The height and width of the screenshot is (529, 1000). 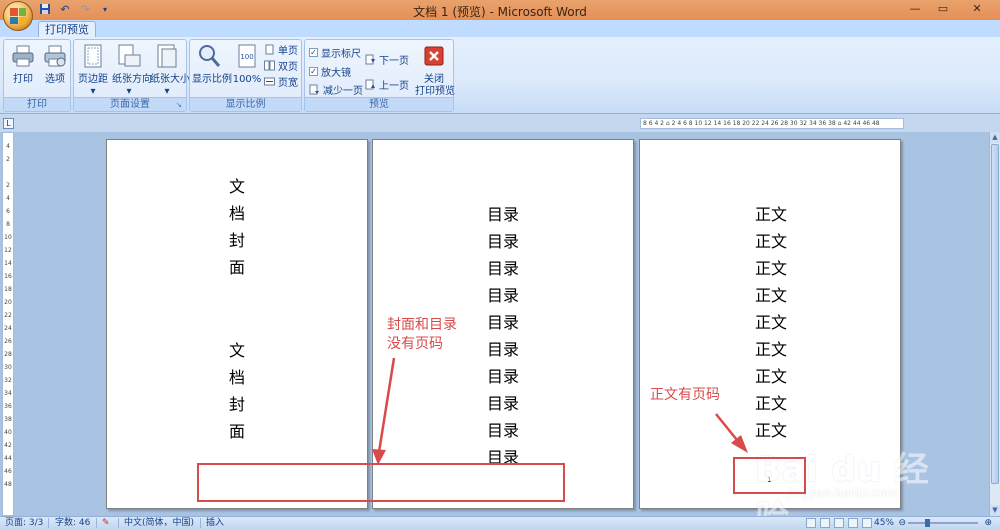 I want to click on zoom-slider-thumb, so click(x=927, y=523).